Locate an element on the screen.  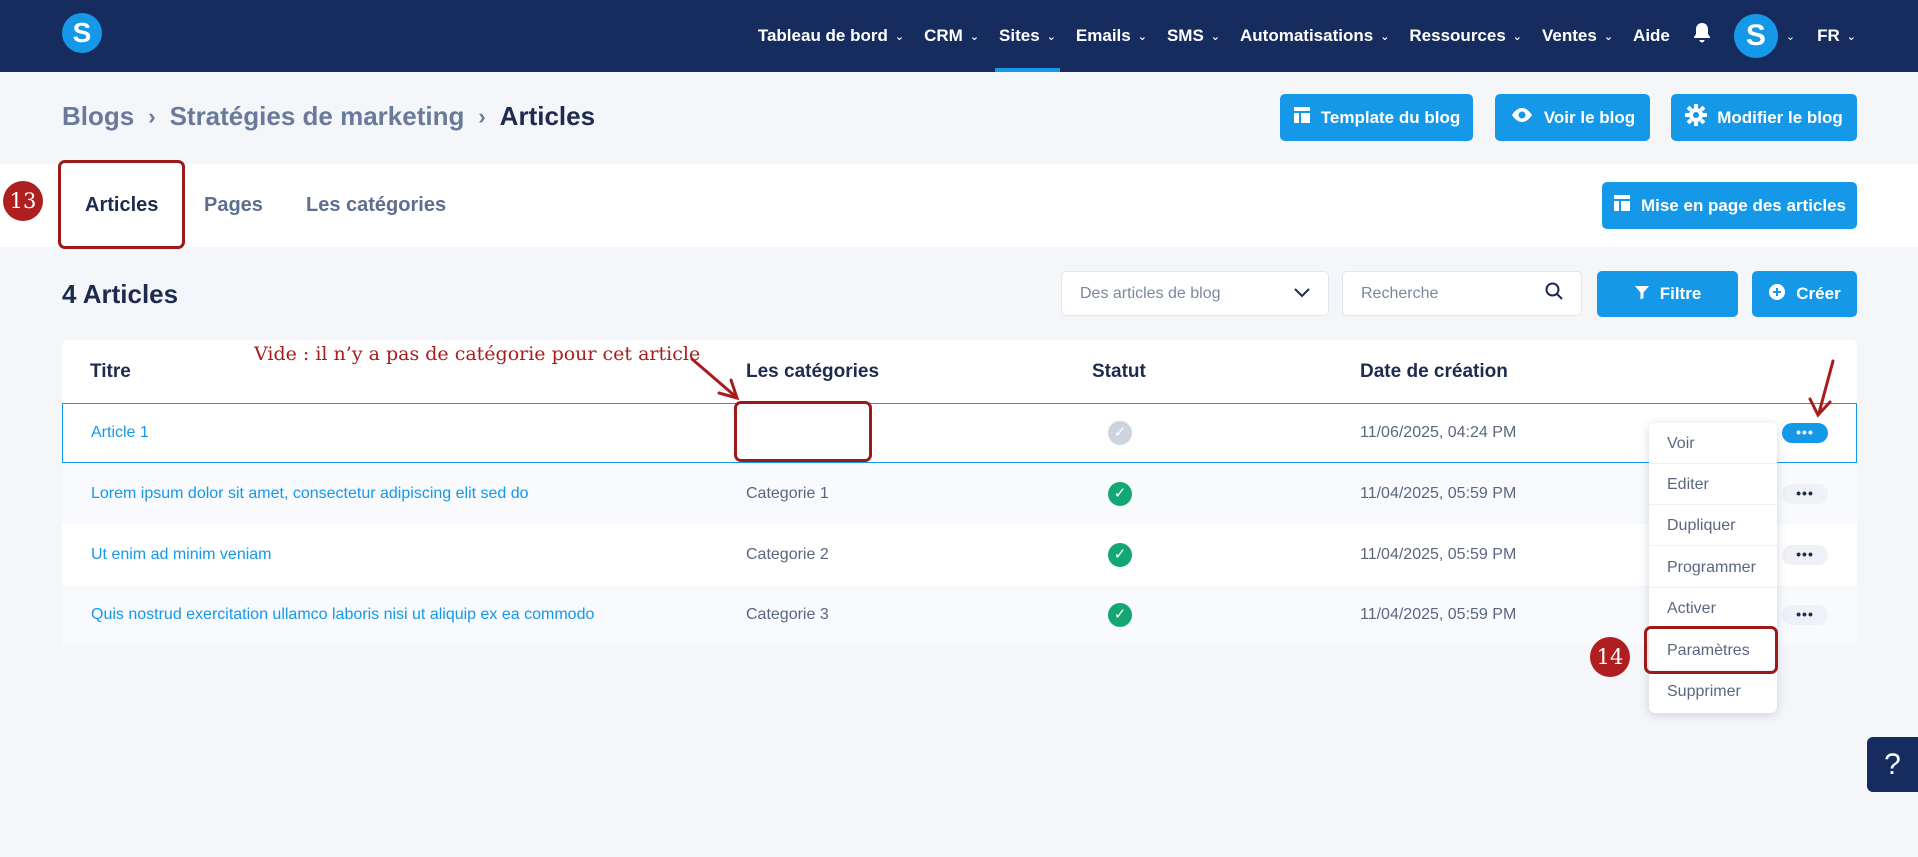
nav-item-label: Emails is located at coordinates (1103, 35).